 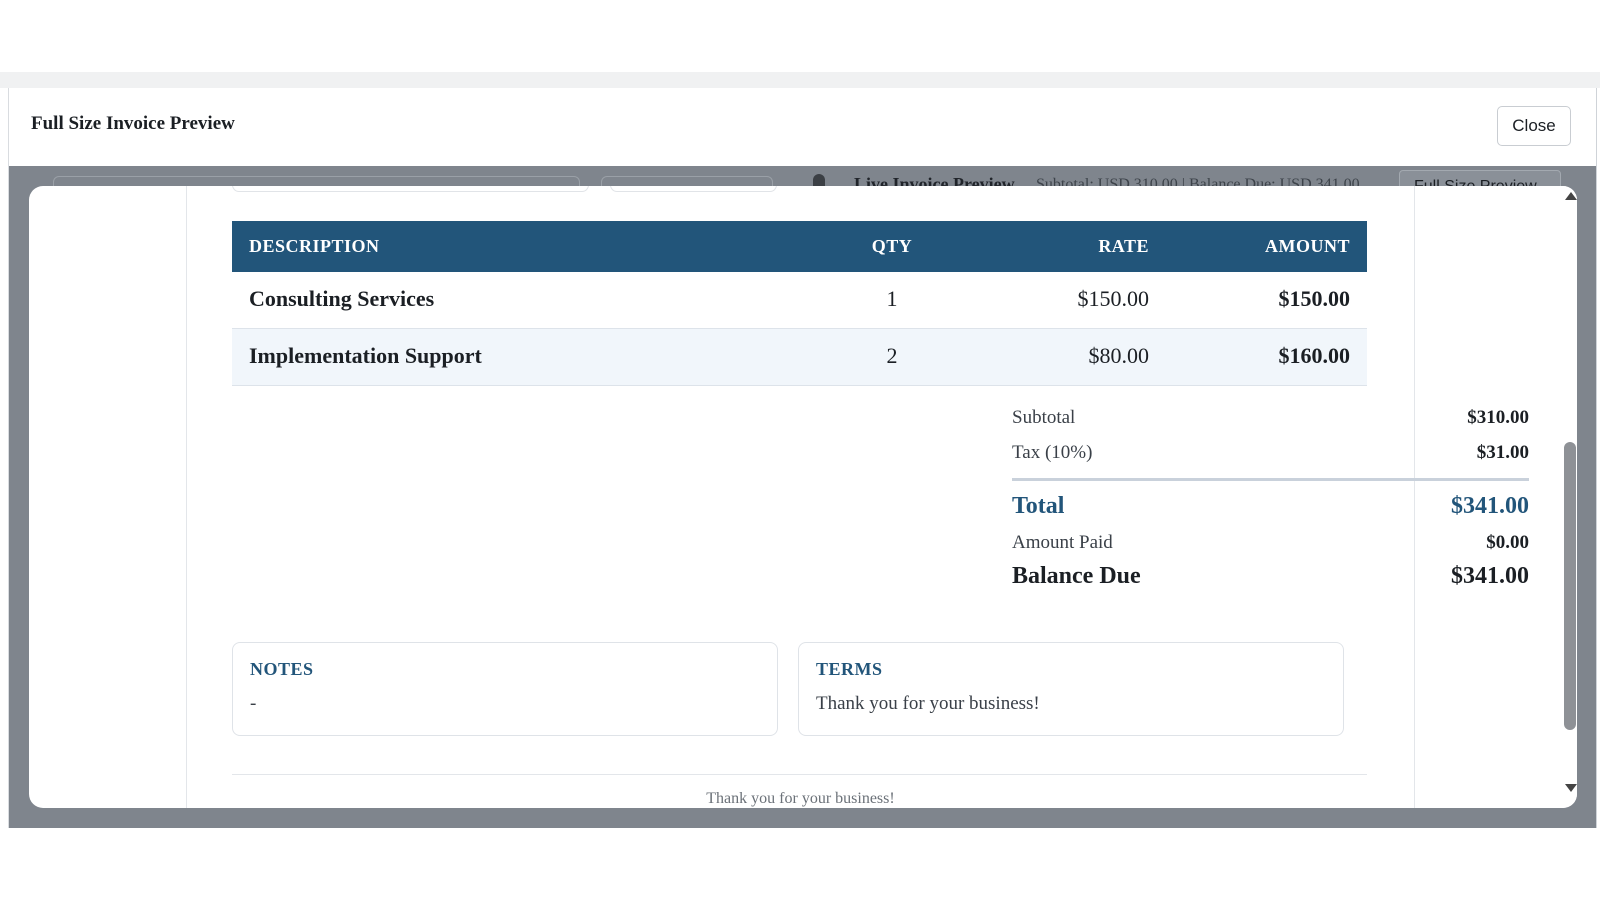 What do you see at coordinates (800, 798) in the screenshot?
I see `footer-text: Thank you for your business!` at bounding box center [800, 798].